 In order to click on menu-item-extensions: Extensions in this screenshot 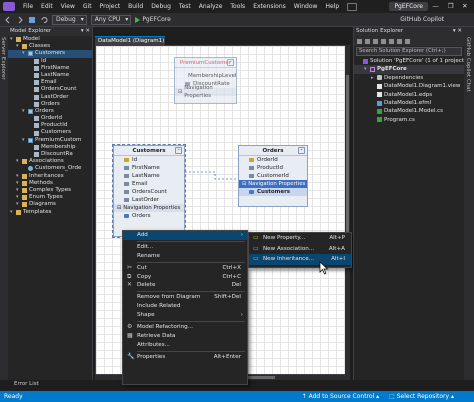, I will do `click(269, 6)`.